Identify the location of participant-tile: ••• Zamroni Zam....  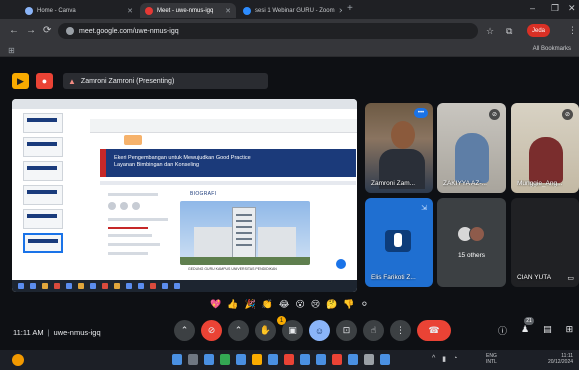
(399, 148).